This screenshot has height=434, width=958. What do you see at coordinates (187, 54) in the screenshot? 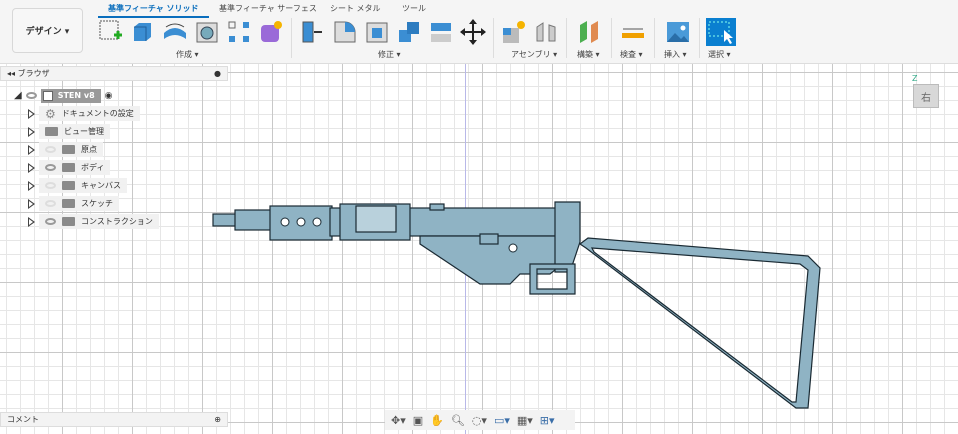
I see `create-group-label: 作成 ▾` at bounding box center [187, 54].